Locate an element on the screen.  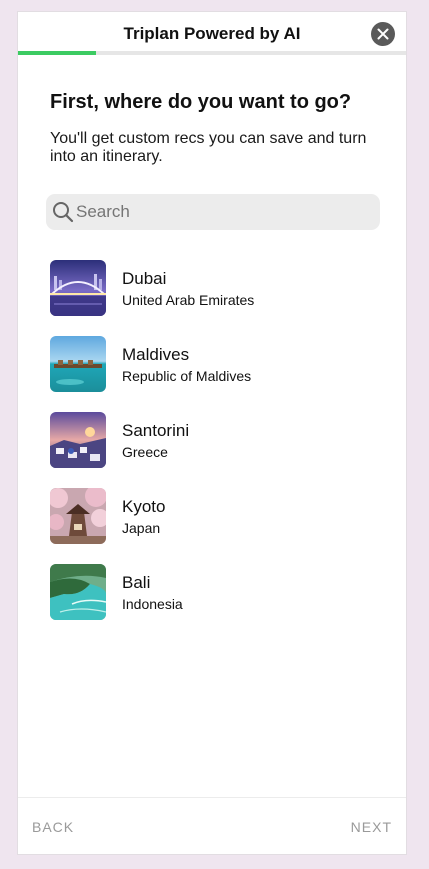
kyoto-photo is located at coordinates (78, 516).